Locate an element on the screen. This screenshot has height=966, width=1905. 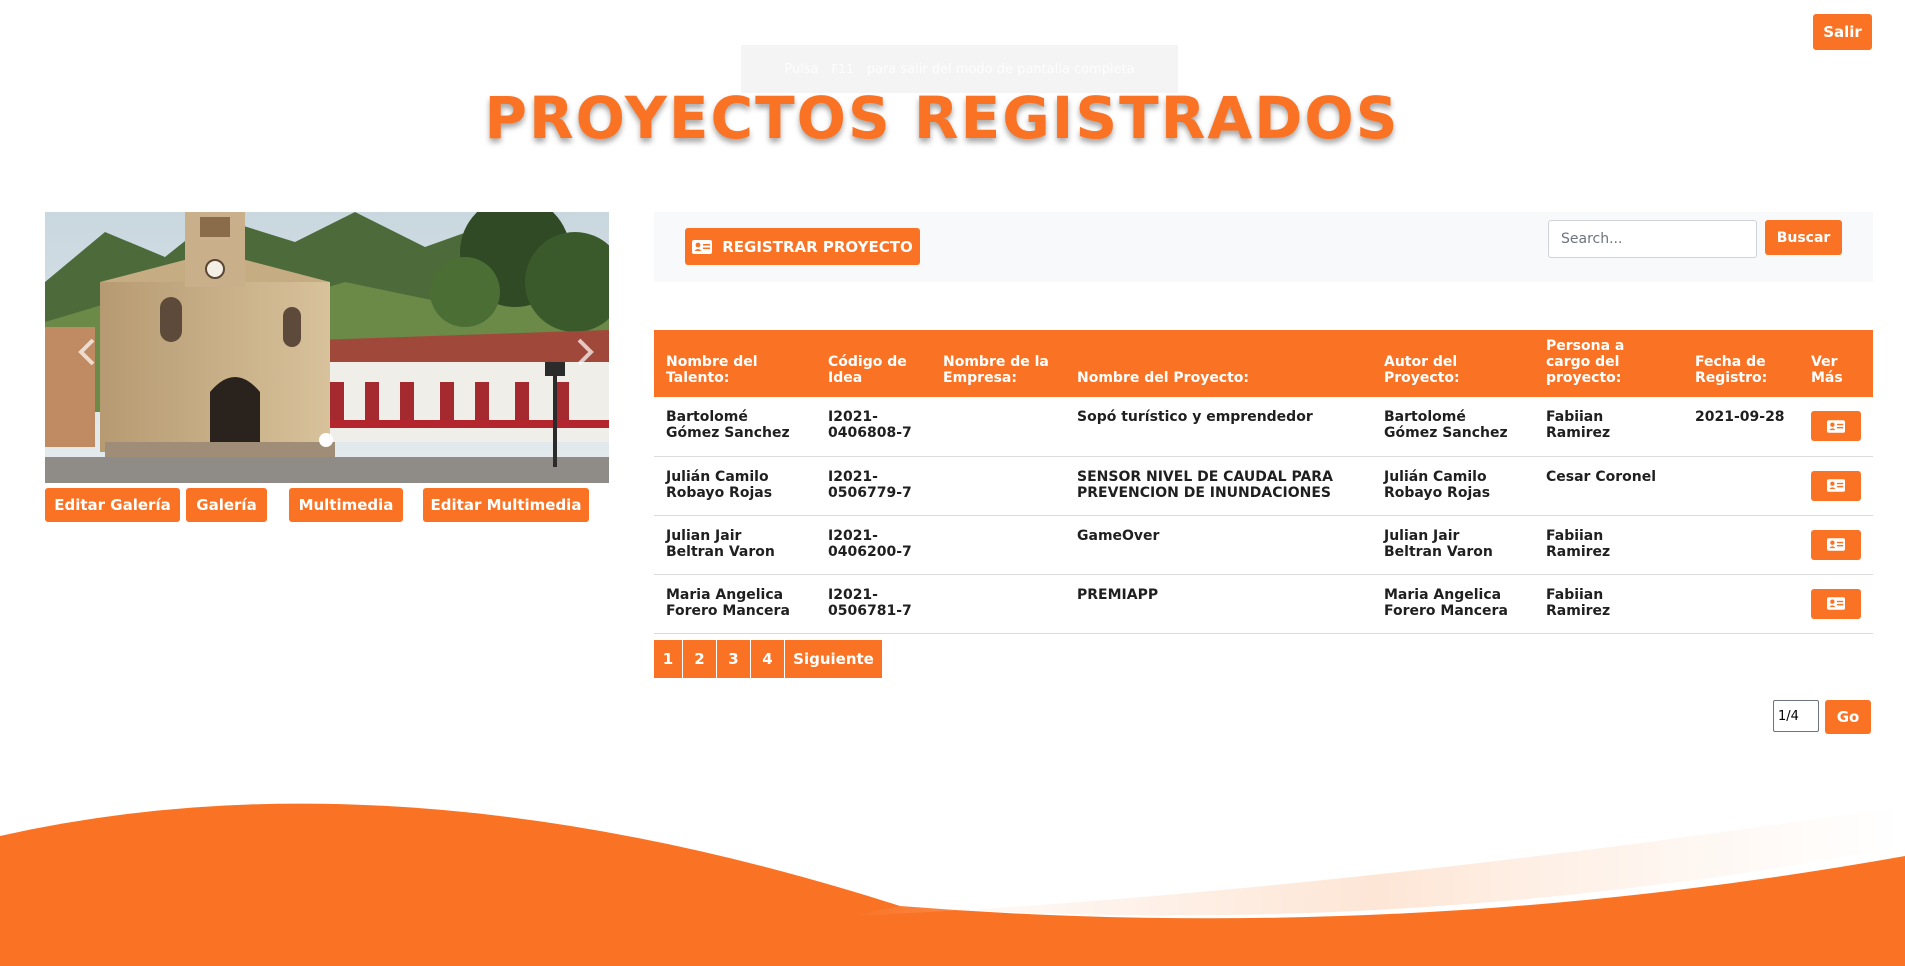
gallery-button: Galería is located at coordinates (226, 505).